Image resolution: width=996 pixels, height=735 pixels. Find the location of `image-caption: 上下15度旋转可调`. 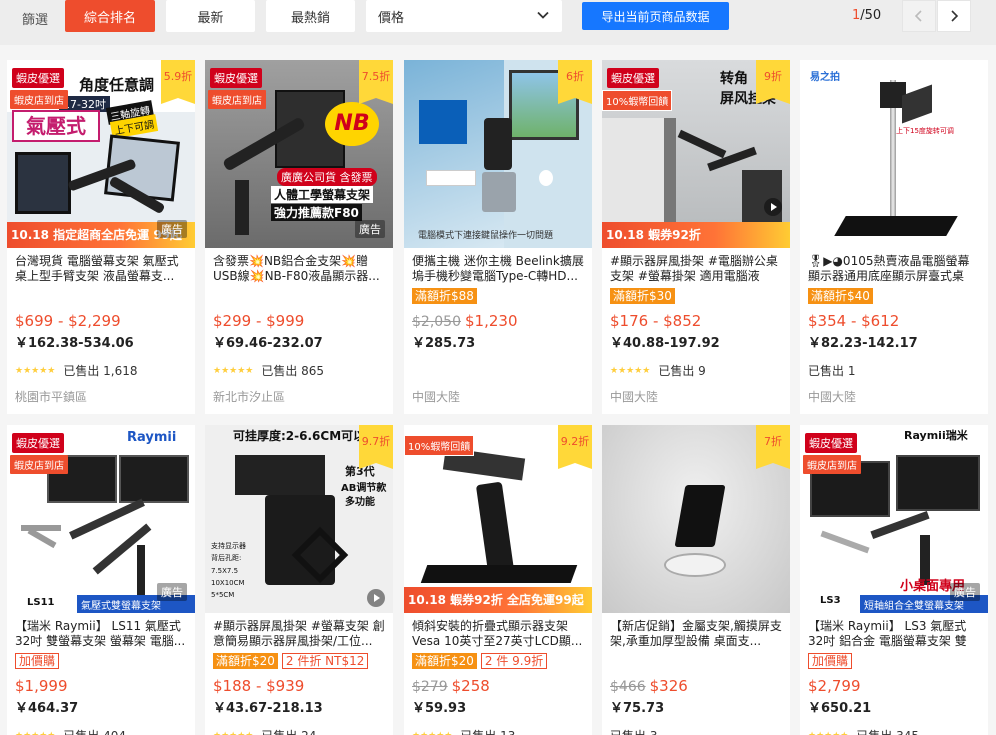

image-caption: 上下15度旋转可调 is located at coordinates (925, 131).